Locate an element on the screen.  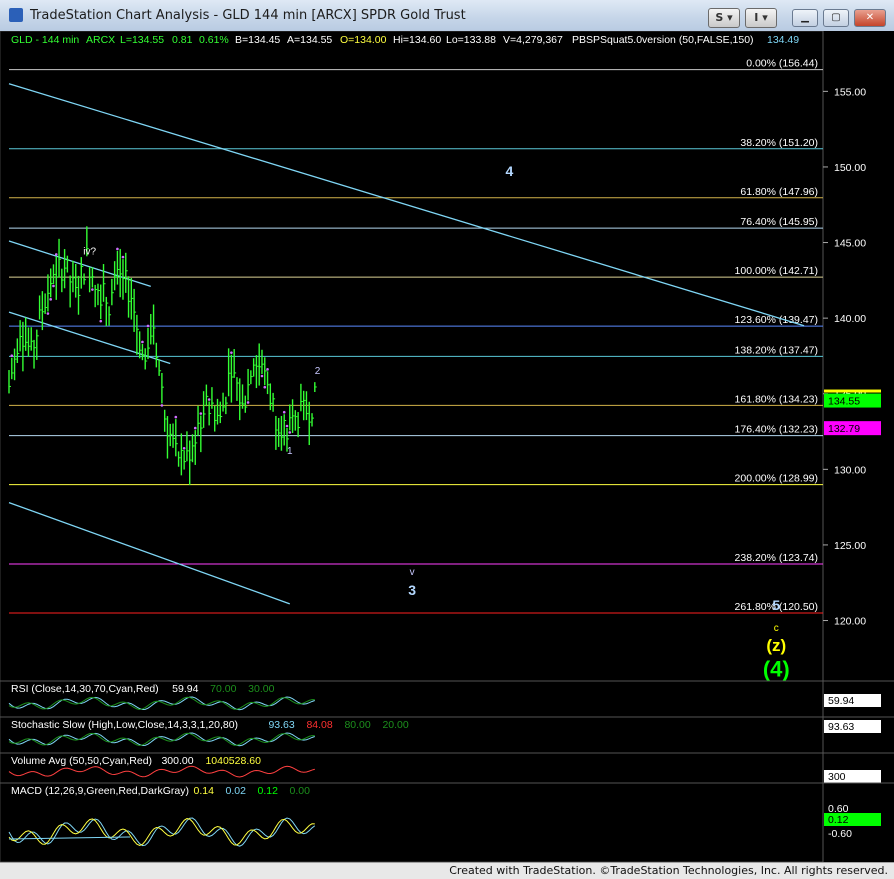
indicator-value: 70.00 is located at coordinates (223, 689).